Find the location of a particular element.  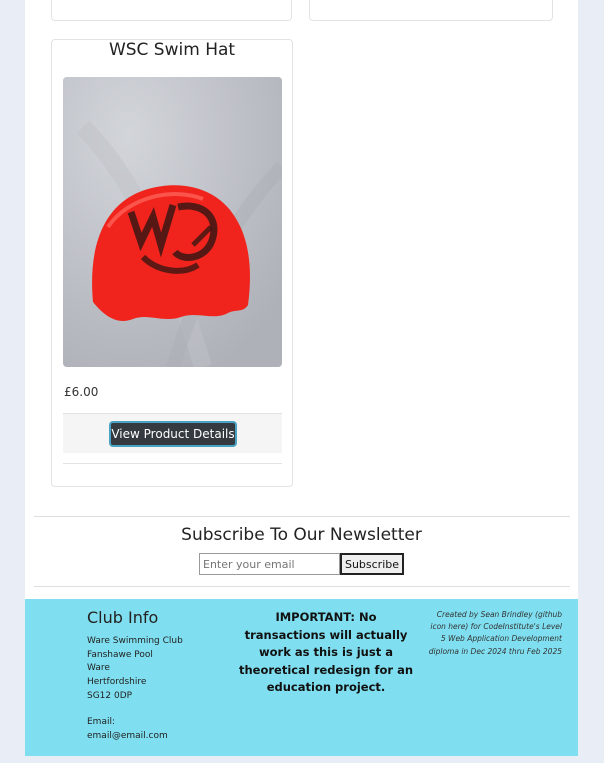

club-info-heading: Club Info is located at coordinates (123, 617).